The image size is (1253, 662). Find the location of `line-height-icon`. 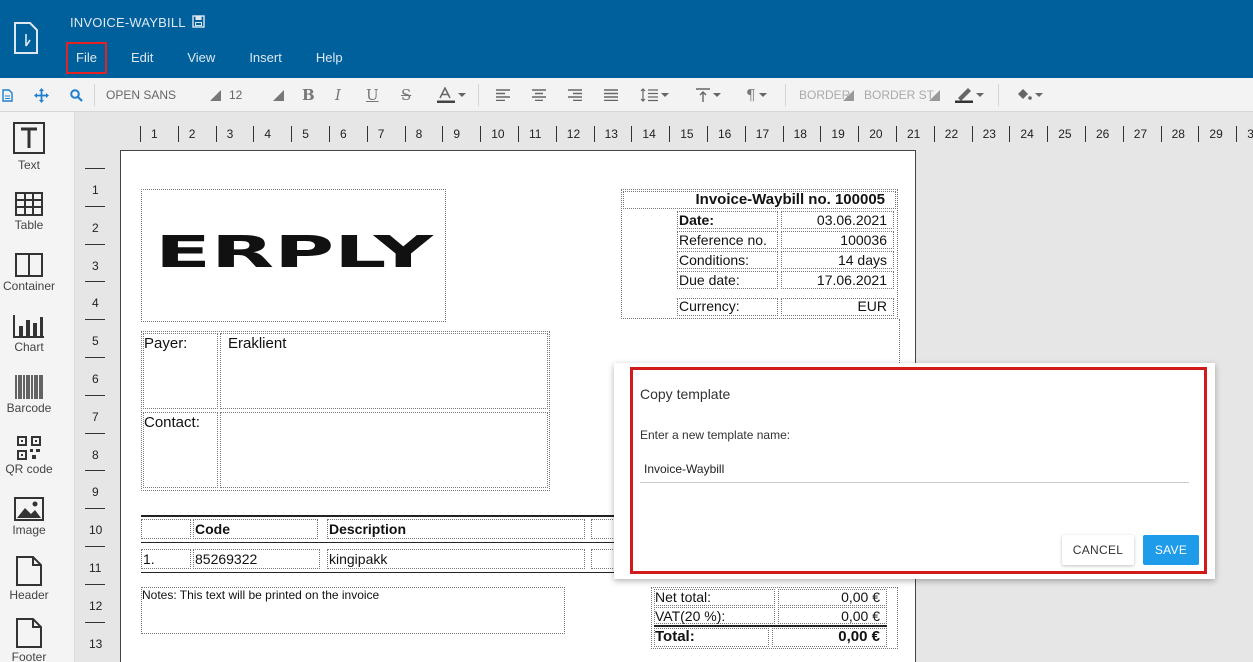

line-height-icon is located at coordinates (654, 95).